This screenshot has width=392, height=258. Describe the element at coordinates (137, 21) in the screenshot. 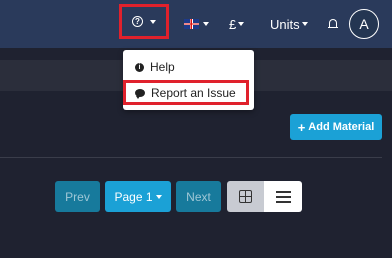

I see `question-circle-icon: ?` at that location.